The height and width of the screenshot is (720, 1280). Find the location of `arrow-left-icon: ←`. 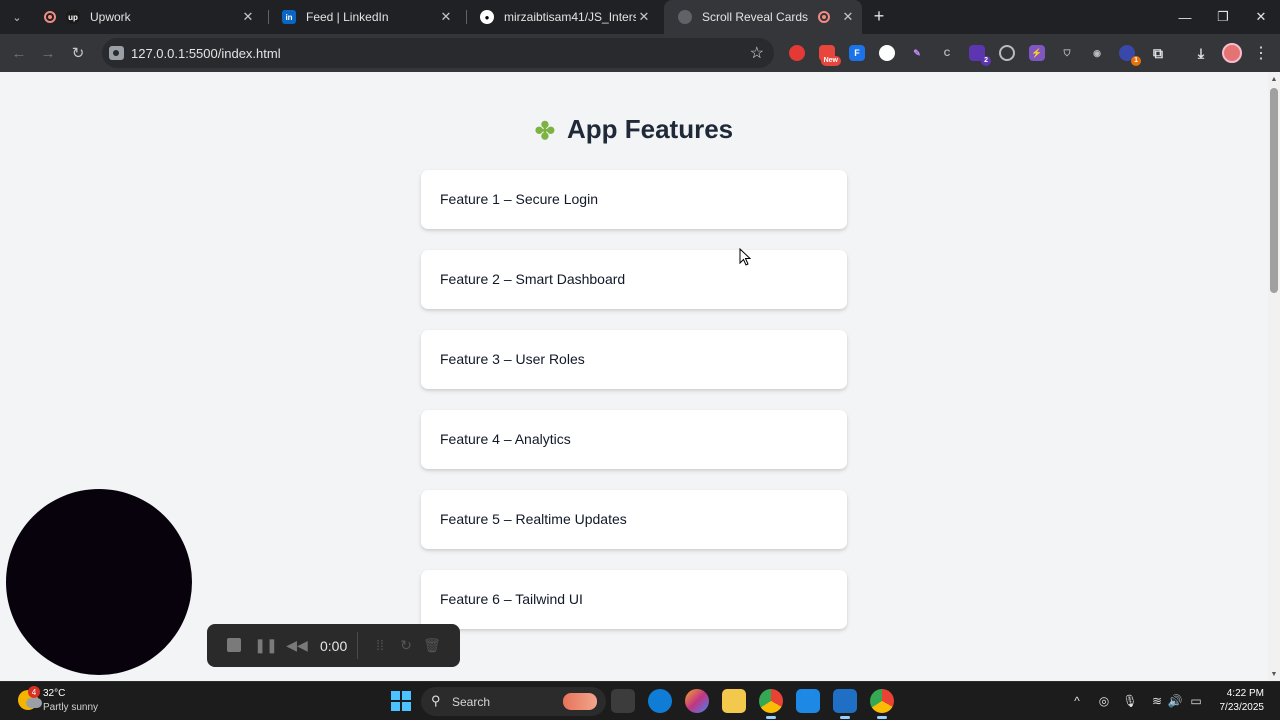

arrow-left-icon: ← is located at coordinates (19, 53).